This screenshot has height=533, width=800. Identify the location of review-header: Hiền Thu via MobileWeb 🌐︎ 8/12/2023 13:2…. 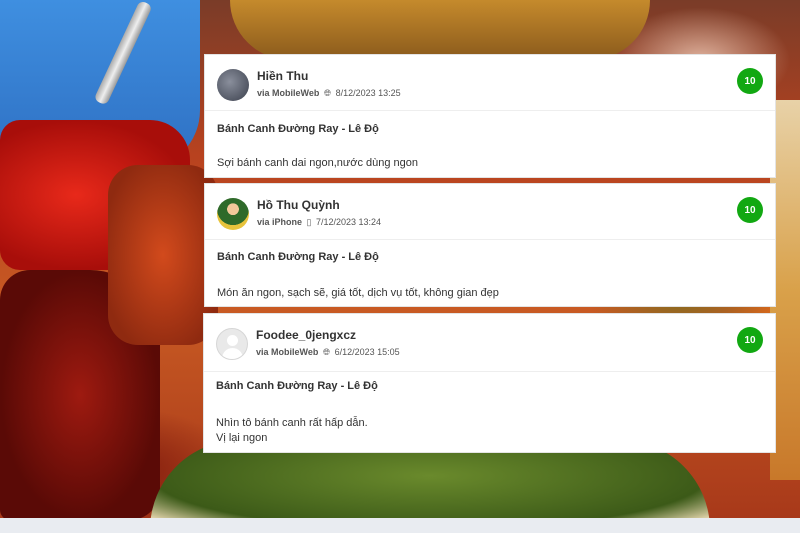
(490, 83).